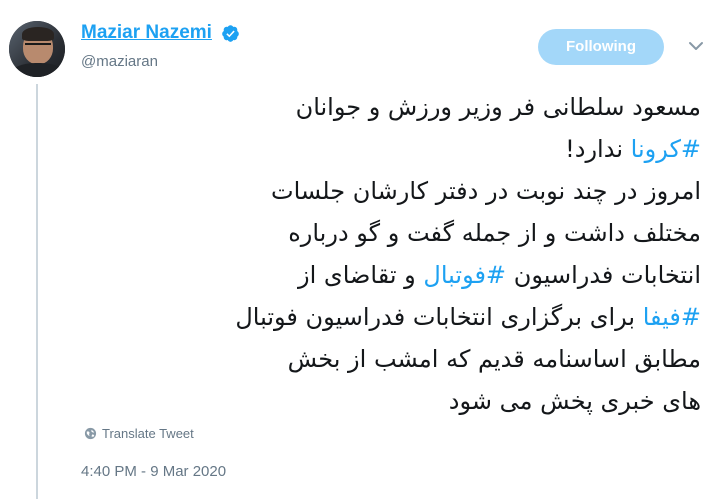 The width and height of the screenshot is (717, 499). I want to click on tweet-line: انتخابات فدراسیون #فوتبال و تقاضای از, so click(391, 275).